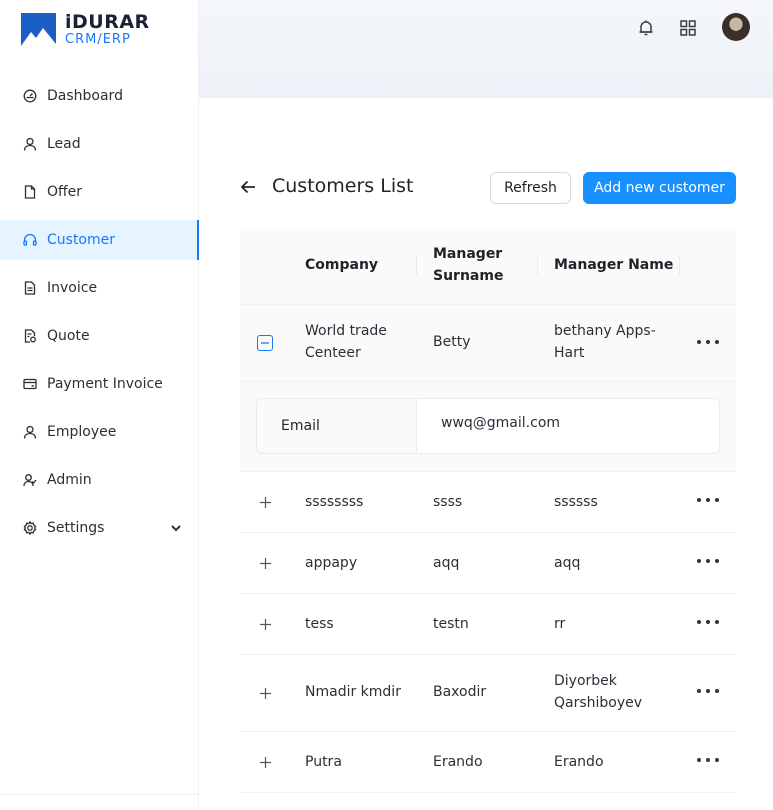 This screenshot has width=773, height=810. What do you see at coordinates (85, 96) in the screenshot?
I see `sidebar-item-label: Dashboard` at bounding box center [85, 96].